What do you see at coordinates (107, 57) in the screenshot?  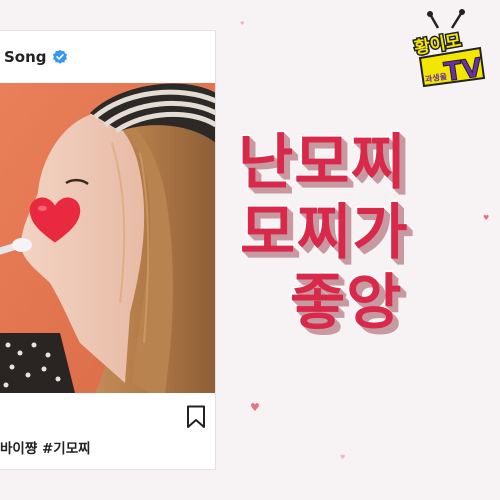 I see `post-header: Song` at bounding box center [107, 57].